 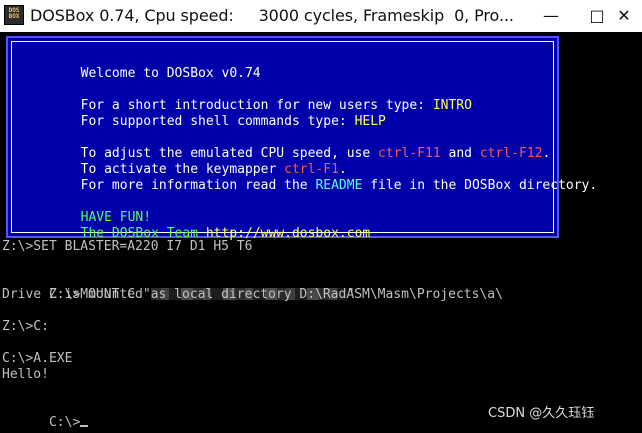 I want to click on banner-welcome-text: Welcome to DOSBox v0.74, so click(x=170, y=73).